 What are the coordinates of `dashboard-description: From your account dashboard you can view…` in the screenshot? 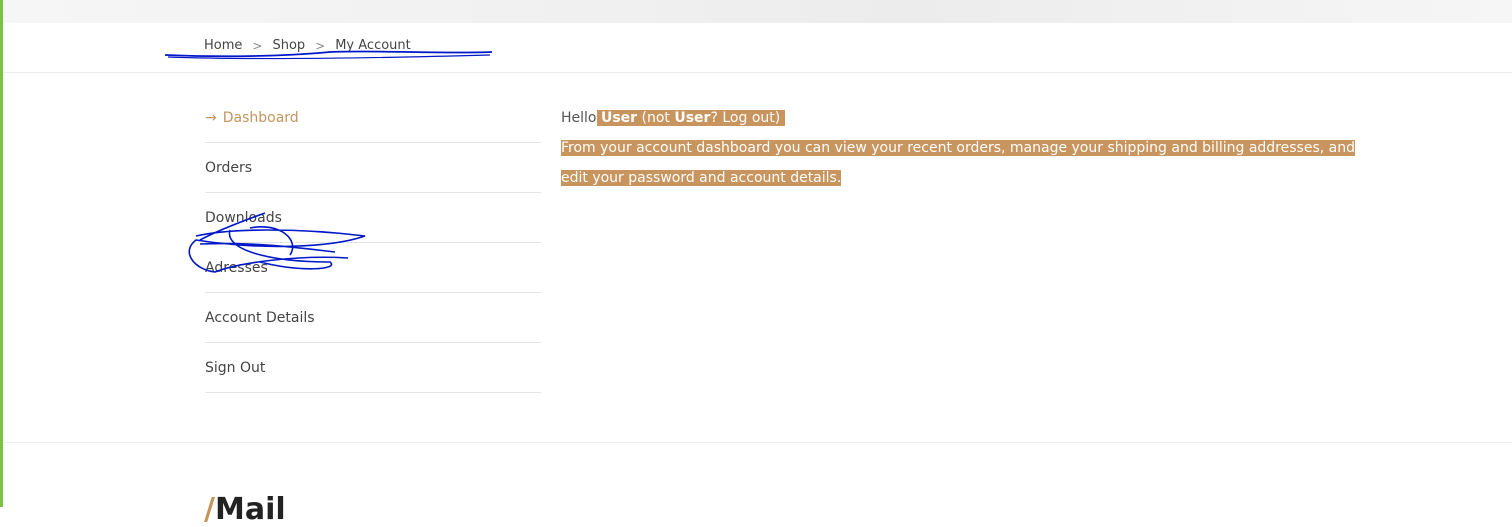 It's located at (961, 163).